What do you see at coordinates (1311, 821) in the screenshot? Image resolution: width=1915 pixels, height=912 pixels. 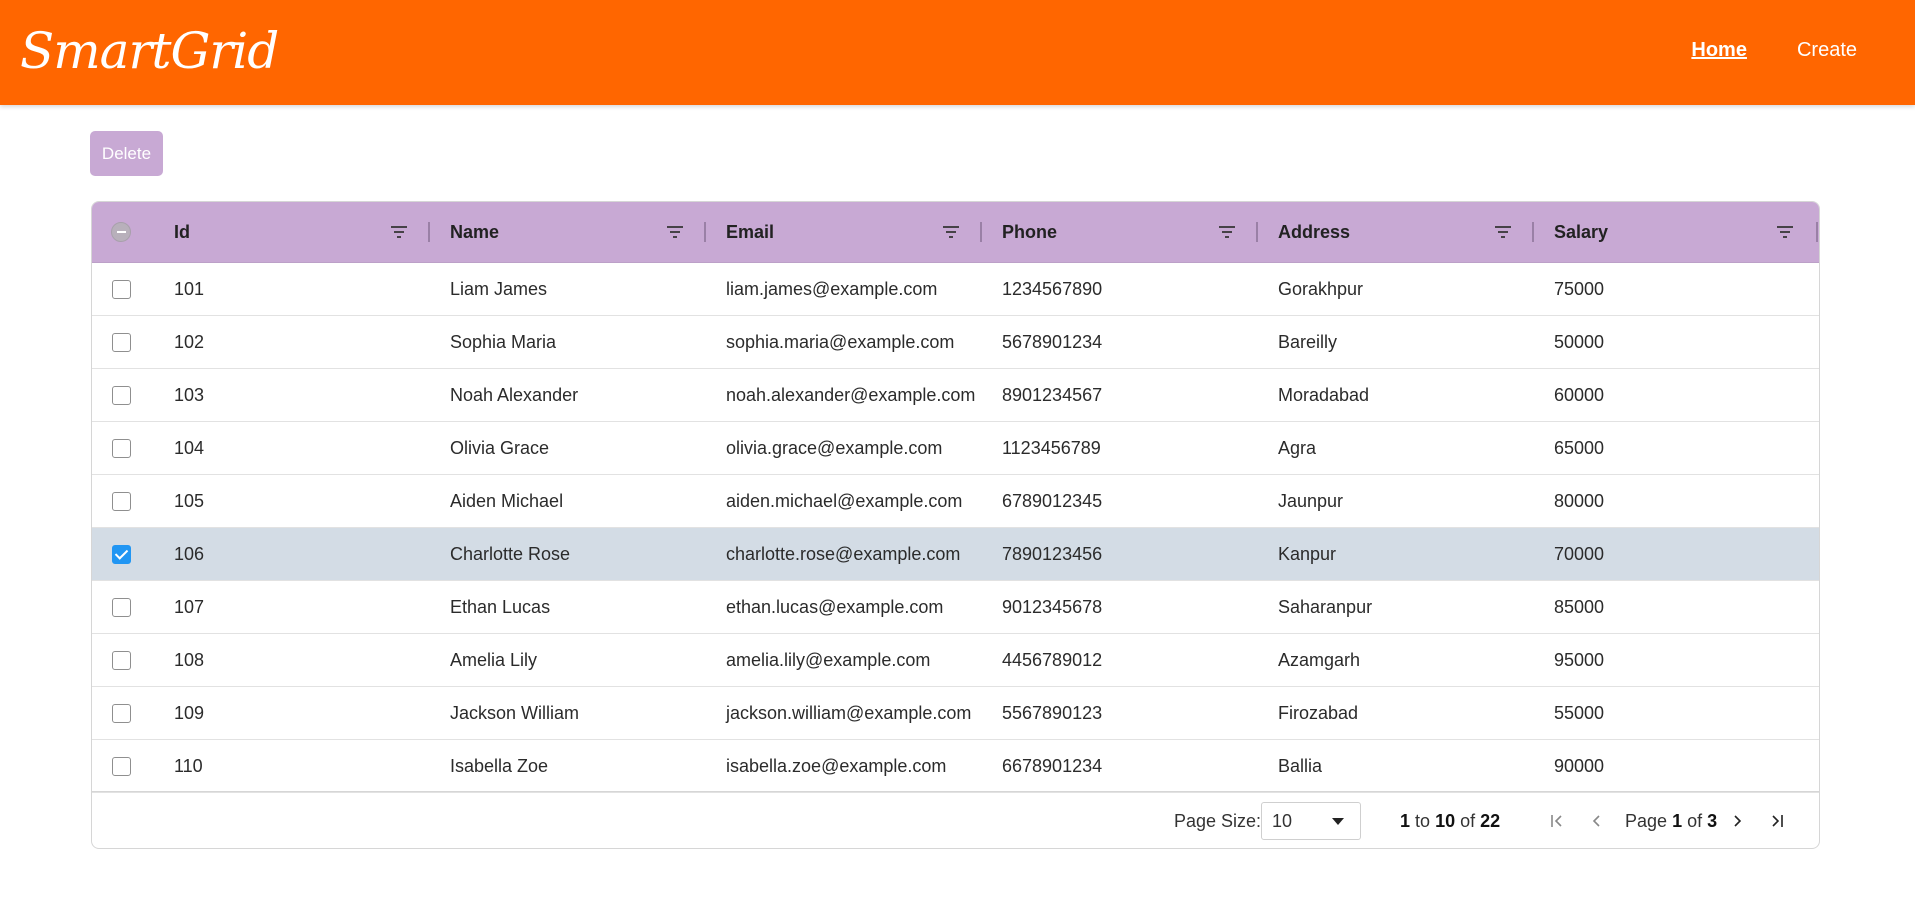 I see `page-size-select: 10` at bounding box center [1311, 821].